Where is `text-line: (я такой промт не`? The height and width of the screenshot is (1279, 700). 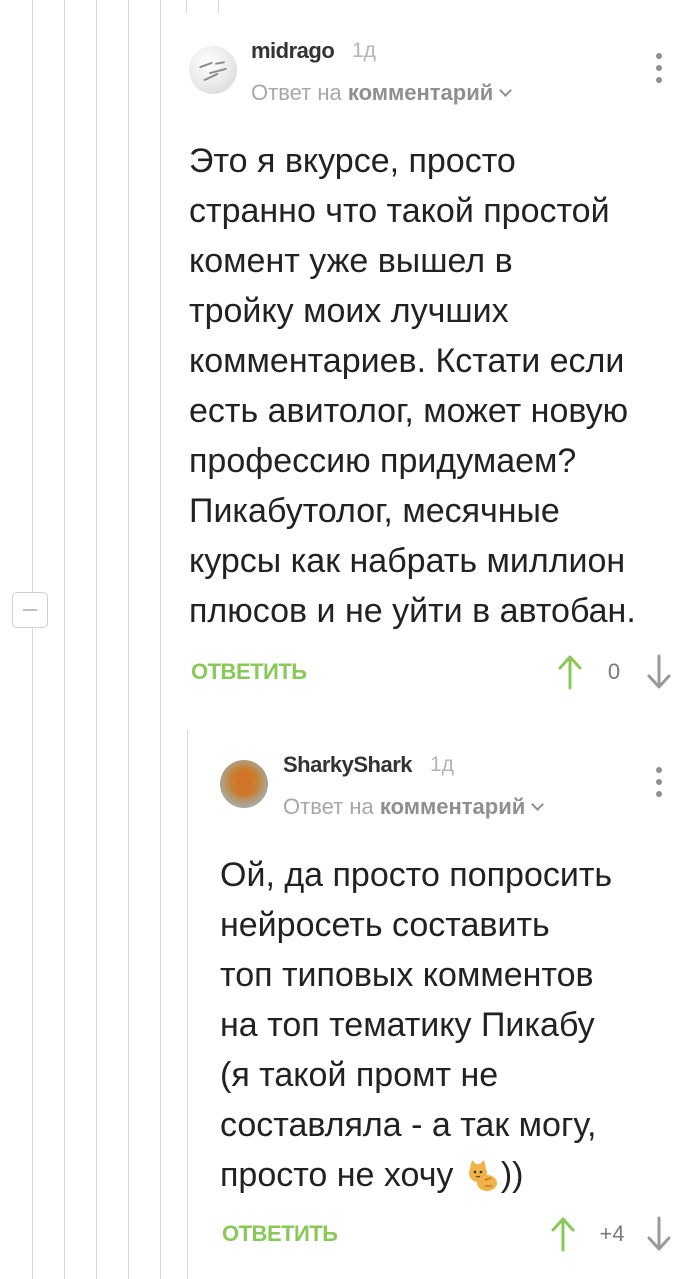 text-line: (я такой промт не is located at coordinates (359, 1075).